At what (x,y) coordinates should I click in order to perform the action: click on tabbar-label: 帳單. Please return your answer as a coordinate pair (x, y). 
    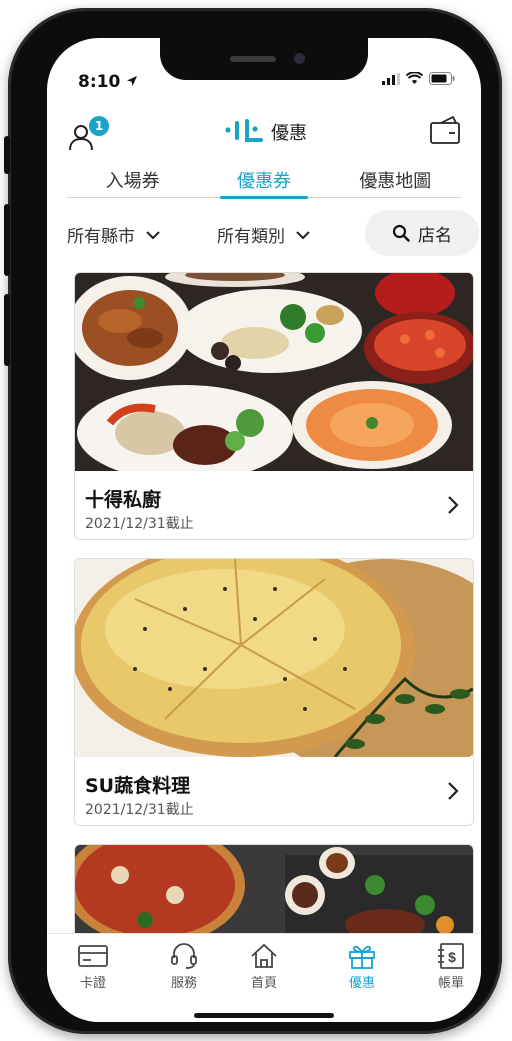
    Looking at the image, I should click on (450, 983).